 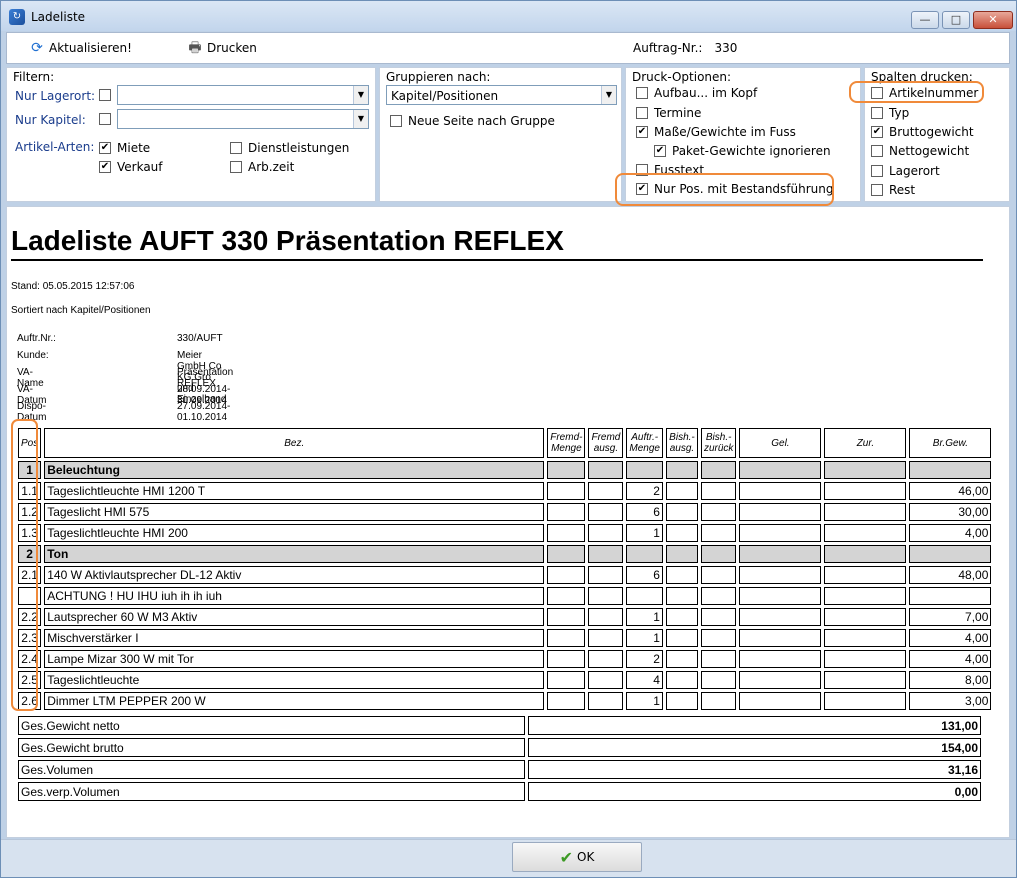 What do you see at coordinates (80, 48) in the screenshot?
I see `refresh-button: ⟳ Aktualisieren!` at bounding box center [80, 48].